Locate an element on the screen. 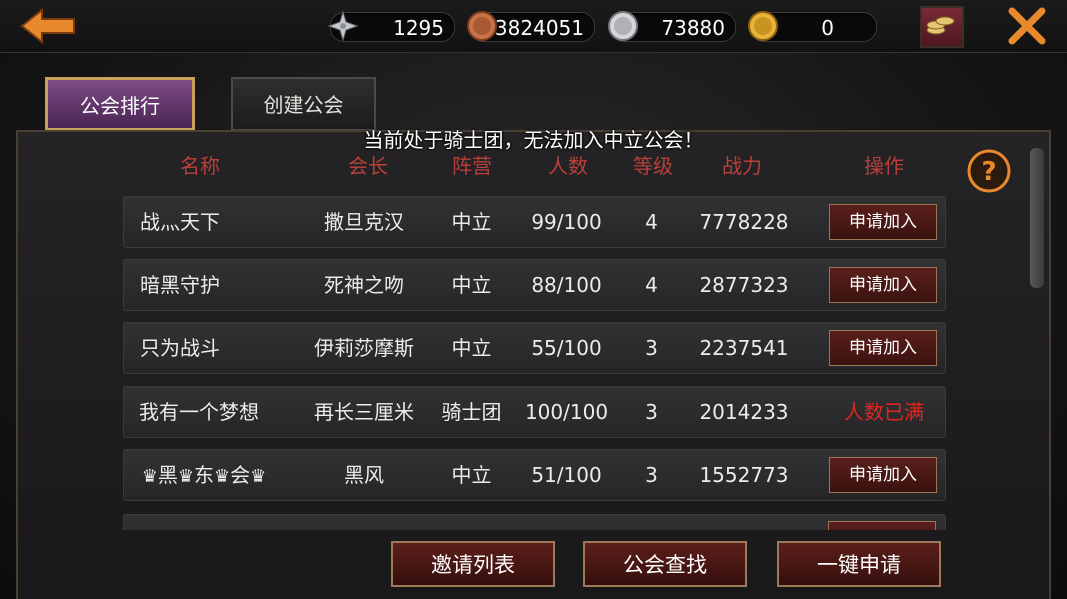 The height and width of the screenshot is (599, 1067). guild-row: 战灬天下 撒旦克汉 中立 99/100 4 7778228 申请加入 is located at coordinates (534, 222).